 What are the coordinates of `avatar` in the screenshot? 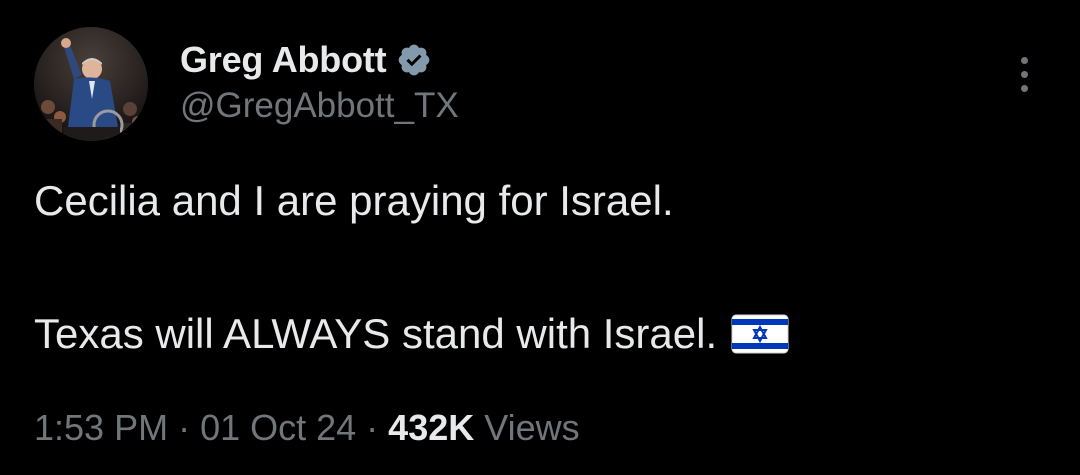 It's located at (91, 84).